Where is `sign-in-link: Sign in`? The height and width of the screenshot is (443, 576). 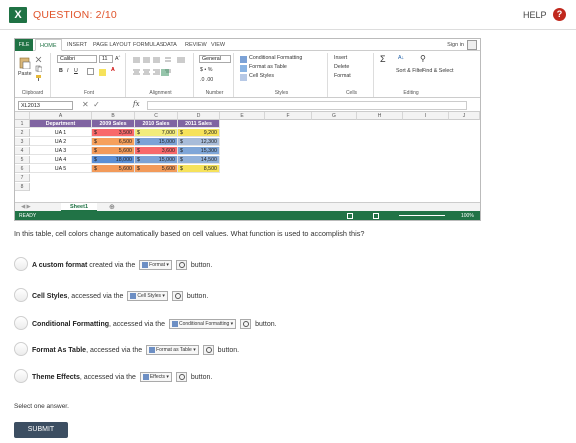 sign-in-link: Sign in is located at coordinates (455, 45).